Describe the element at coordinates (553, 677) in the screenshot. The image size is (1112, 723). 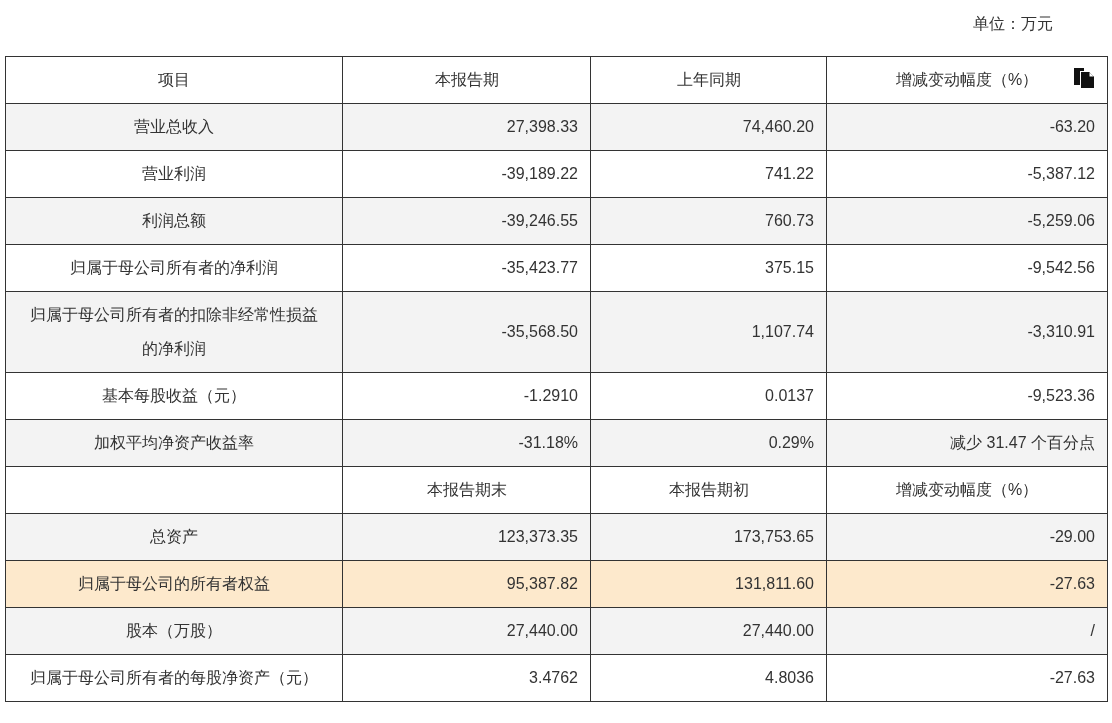
I see `table-cell: 3.4762` at that location.